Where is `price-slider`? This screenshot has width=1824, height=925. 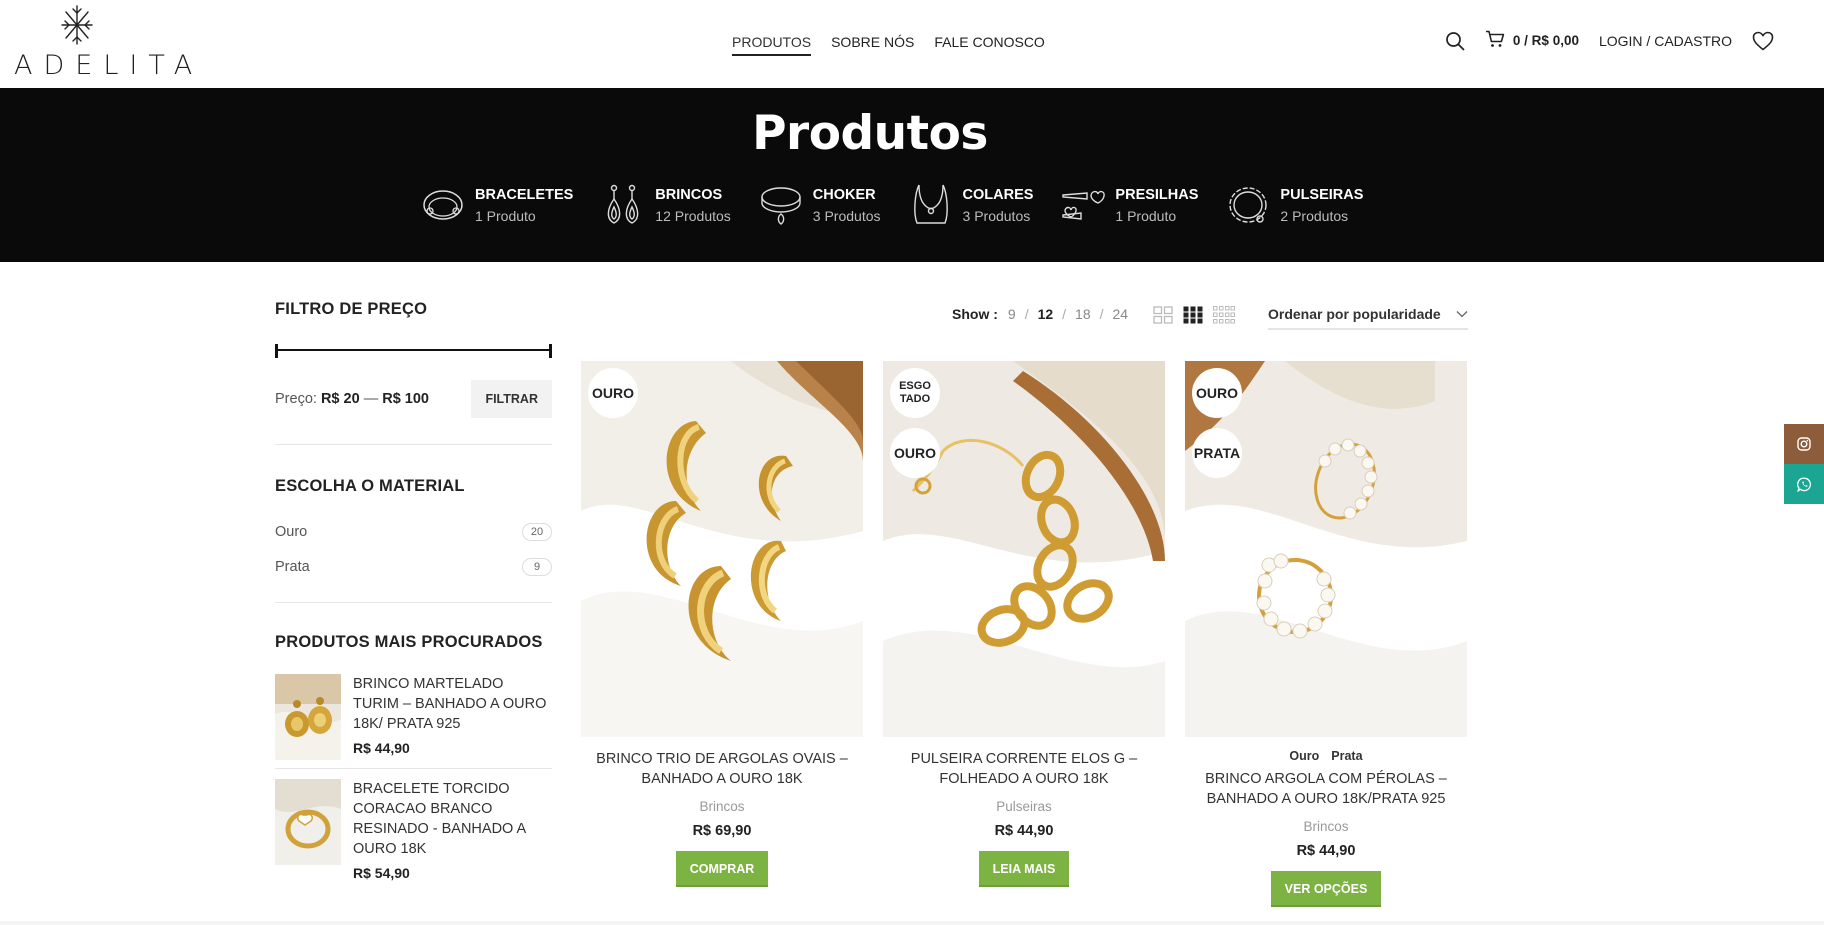 price-slider is located at coordinates (413, 351).